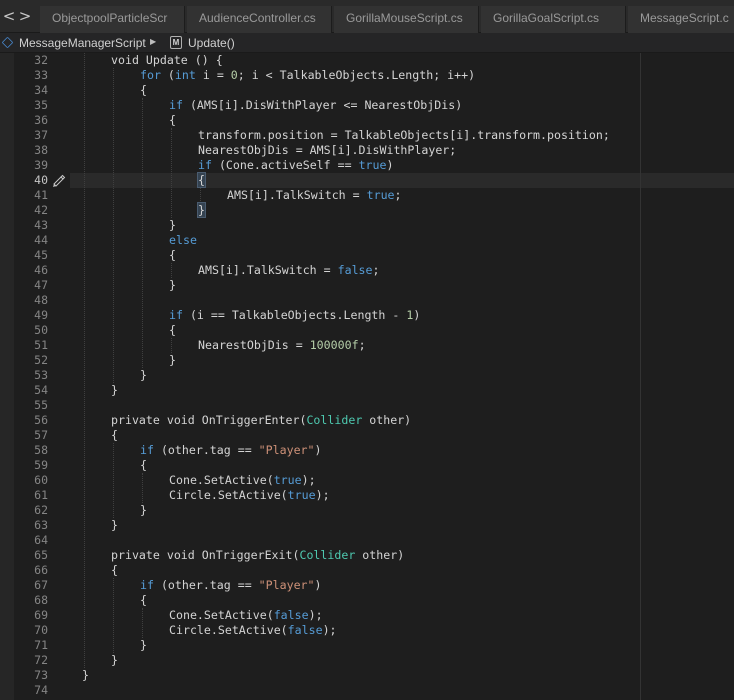 Image resolution: width=734 pixels, height=700 pixels. Describe the element at coordinates (176, 42) in the screenshot. I see `method-icon: M` at that location.